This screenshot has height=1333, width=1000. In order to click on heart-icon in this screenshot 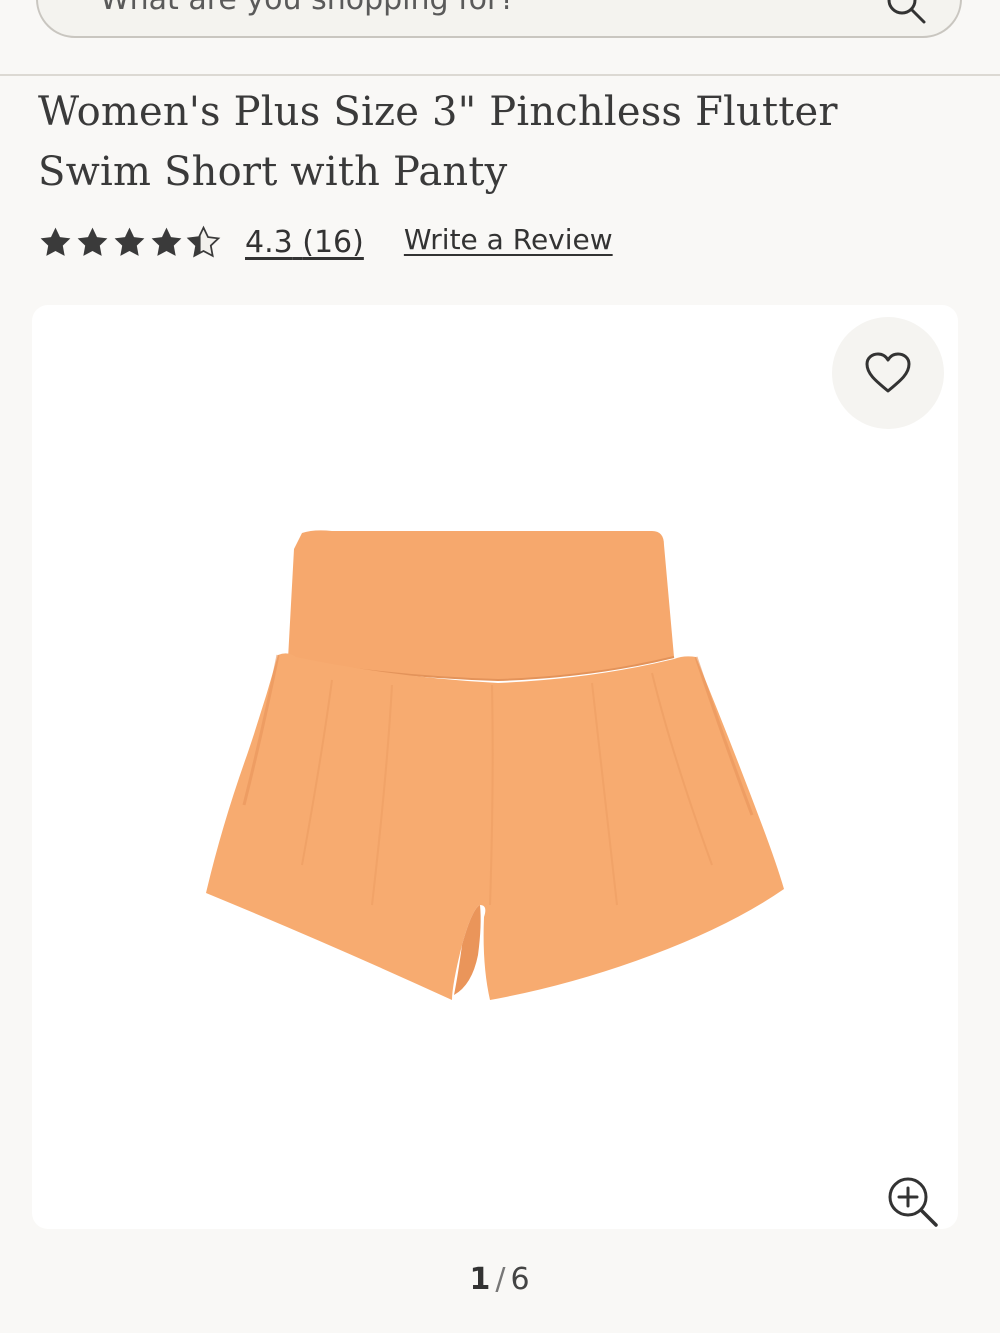, I will do `click(888, 372)`.